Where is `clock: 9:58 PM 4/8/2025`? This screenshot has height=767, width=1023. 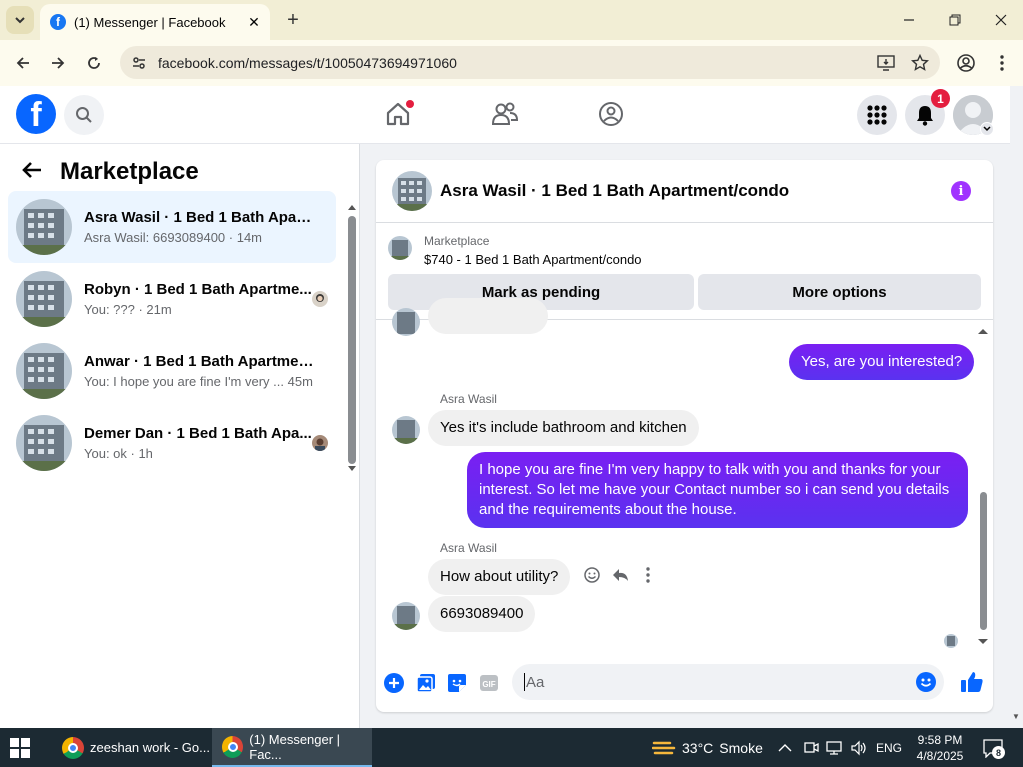
clock: 9:58 PM 4/8/2025 is located at coordinates (940, 747).